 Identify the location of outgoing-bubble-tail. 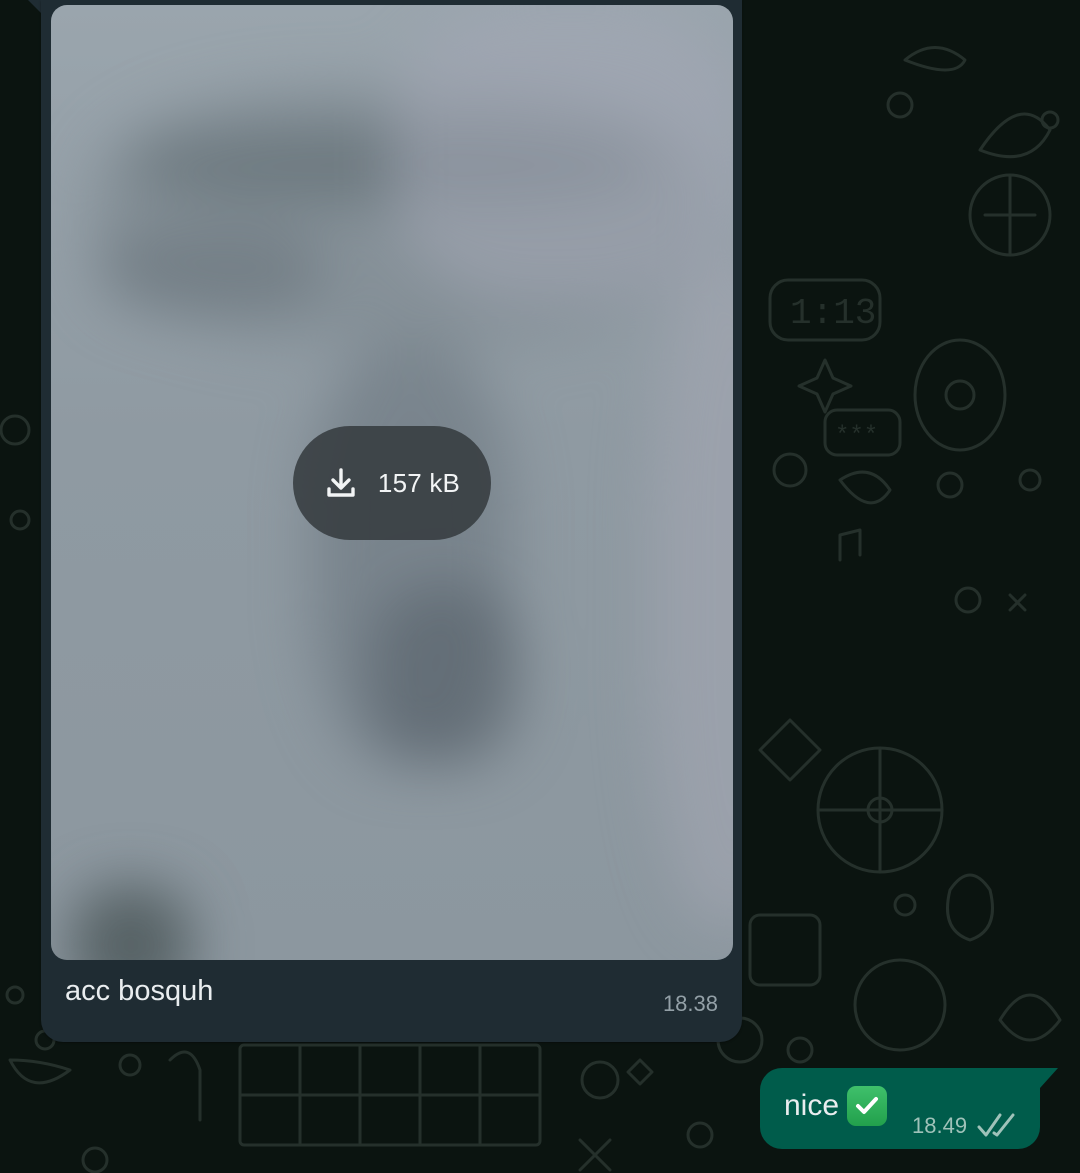
(1049, 1078).